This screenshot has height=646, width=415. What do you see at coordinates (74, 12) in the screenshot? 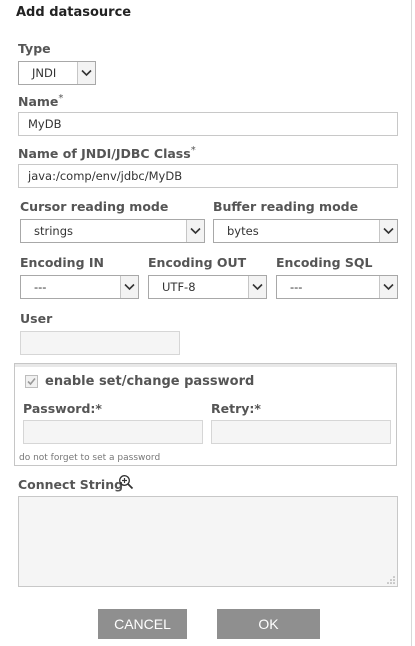
I see `dialog-title: Add datasource` at bounding box center [74, 12].